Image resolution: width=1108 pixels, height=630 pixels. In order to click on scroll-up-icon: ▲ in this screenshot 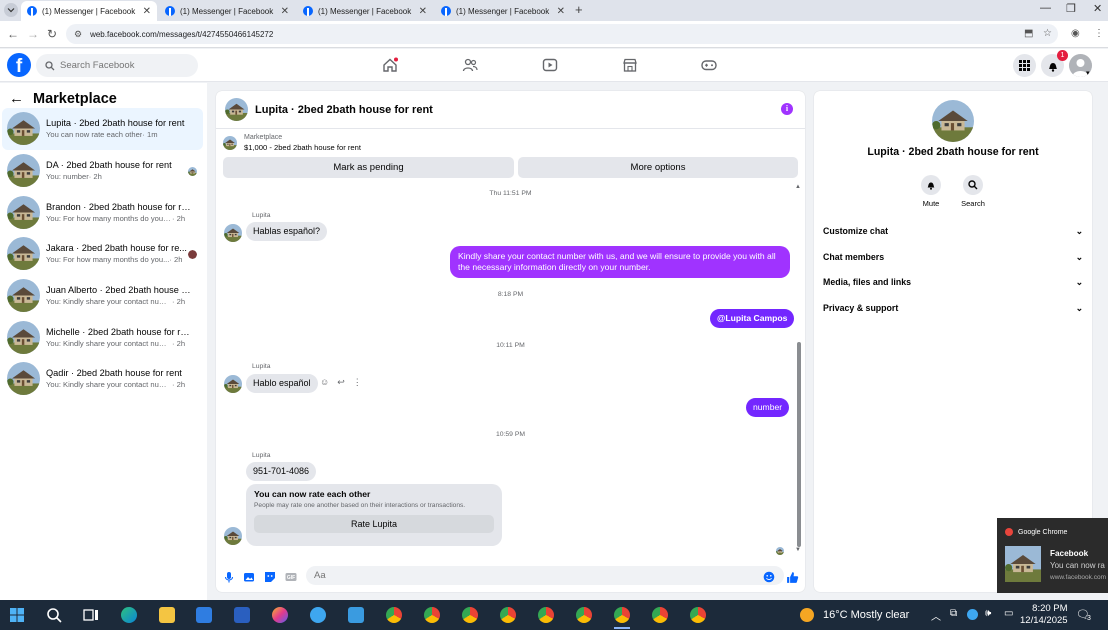, I will do `click(798, 187)`.